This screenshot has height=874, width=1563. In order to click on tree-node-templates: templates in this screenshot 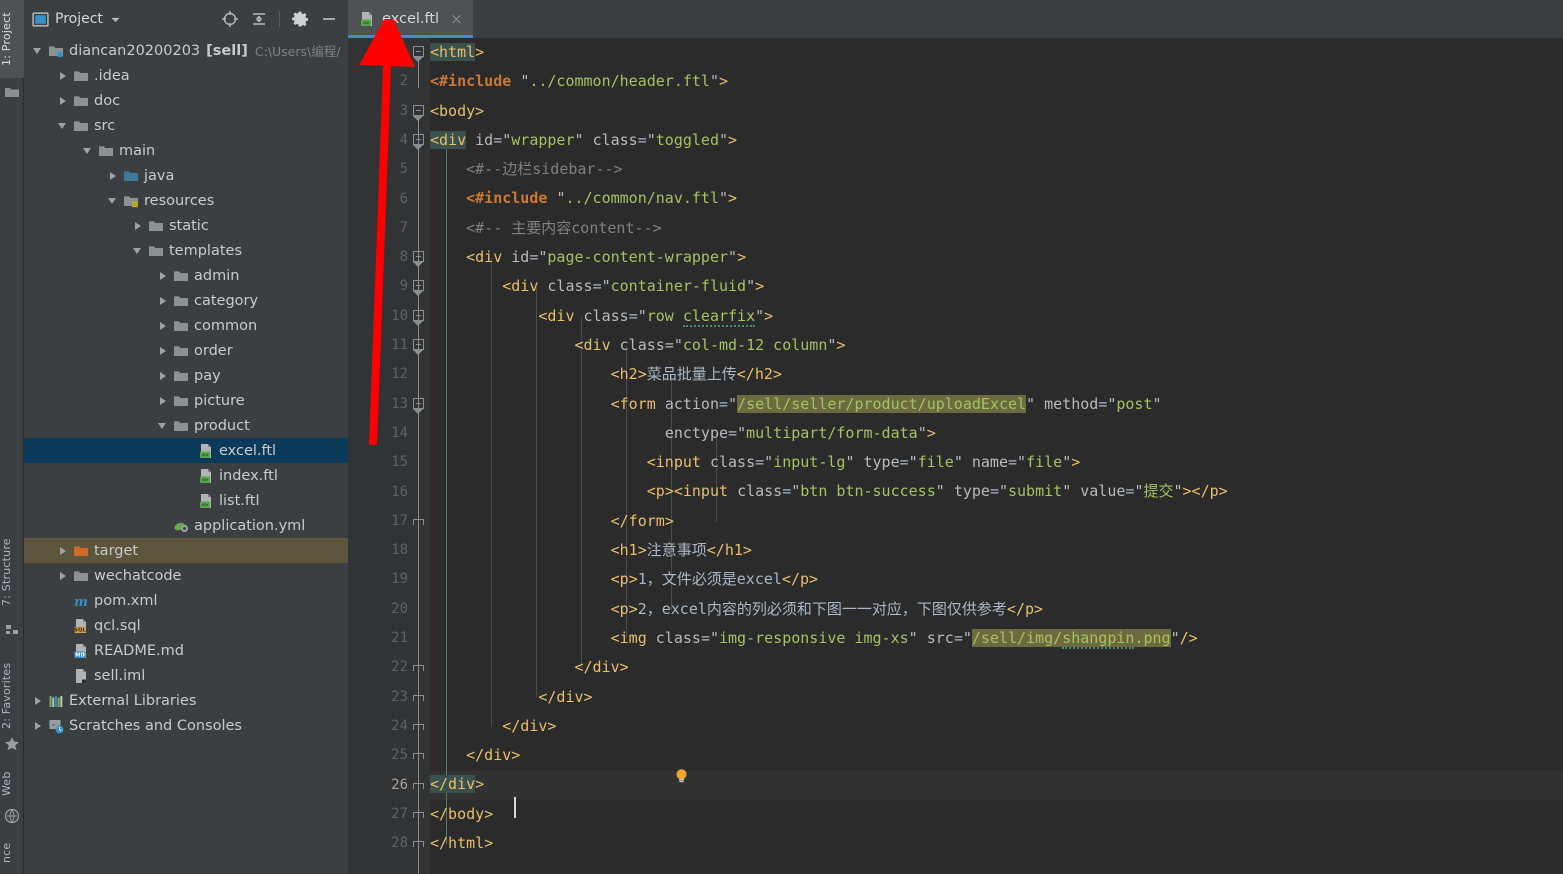, I will do `click(186, 250)`.